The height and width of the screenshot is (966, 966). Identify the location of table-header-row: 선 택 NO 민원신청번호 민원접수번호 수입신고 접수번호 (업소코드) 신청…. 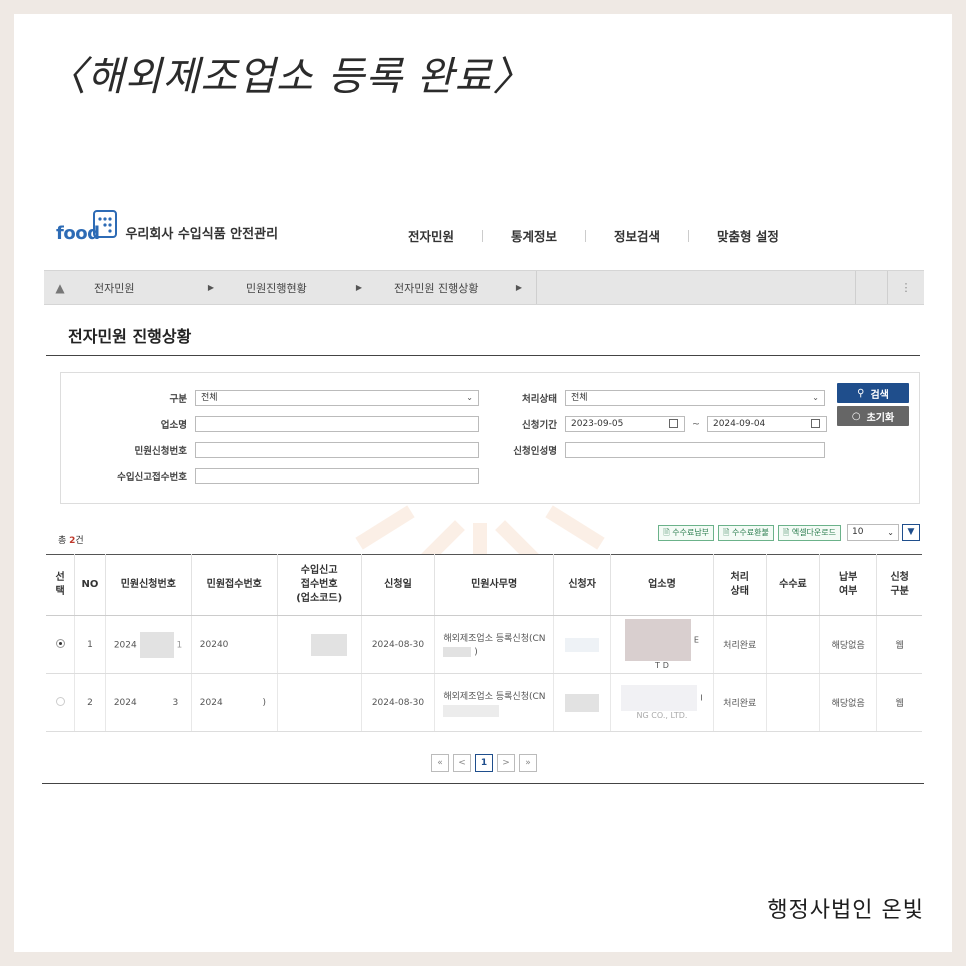
(484, 585).